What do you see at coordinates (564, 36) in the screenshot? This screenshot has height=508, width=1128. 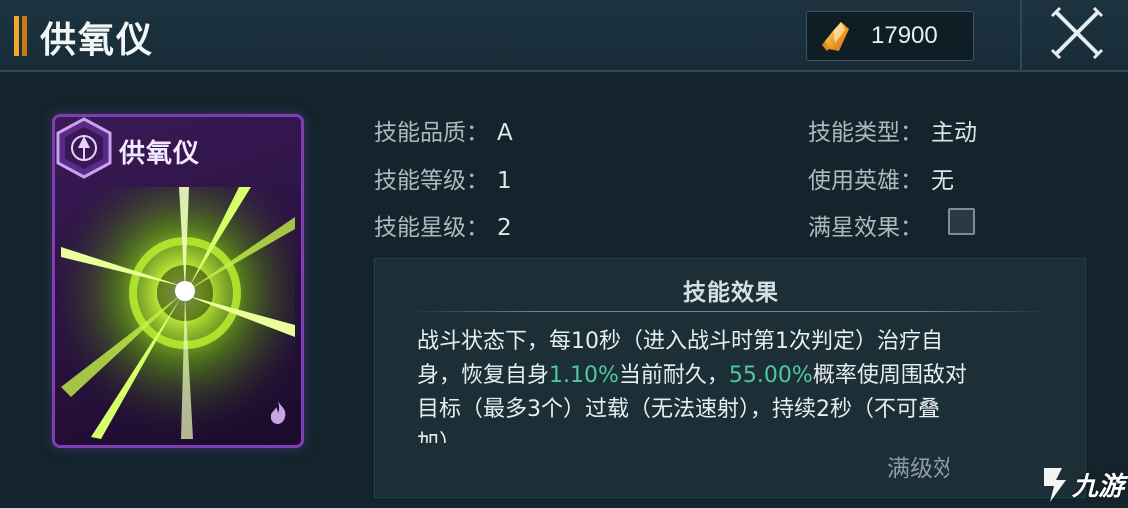 I see `top-bar: 供氧仪 17900` at bounding box center [564, 36].